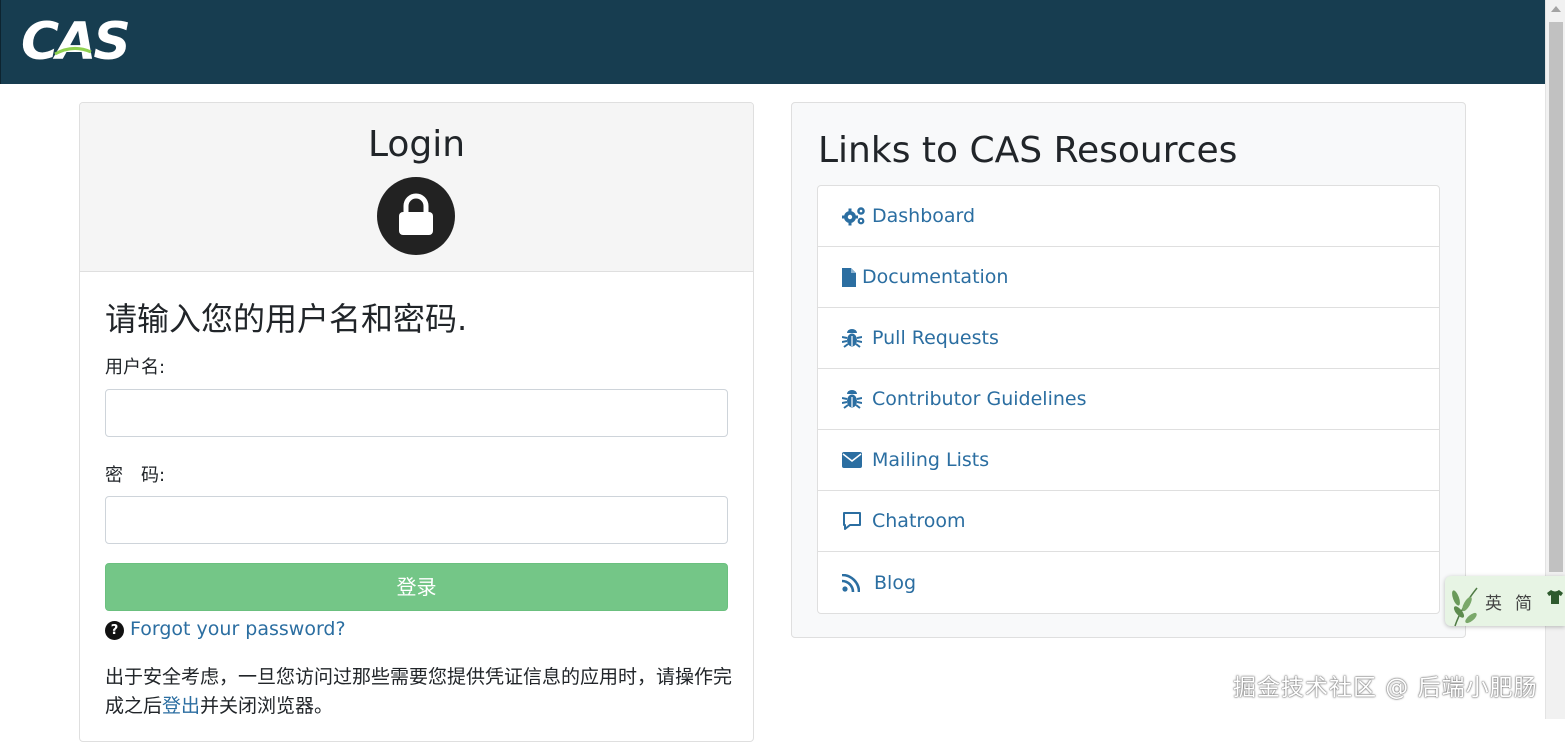 The height and width of the screenshot is (742, 1565). What do you see at coordinates (1128, 460) in the screenshot?
I see `resource-link-mailing-lists: Mailing Lists` at bounding box center [1128, 460].